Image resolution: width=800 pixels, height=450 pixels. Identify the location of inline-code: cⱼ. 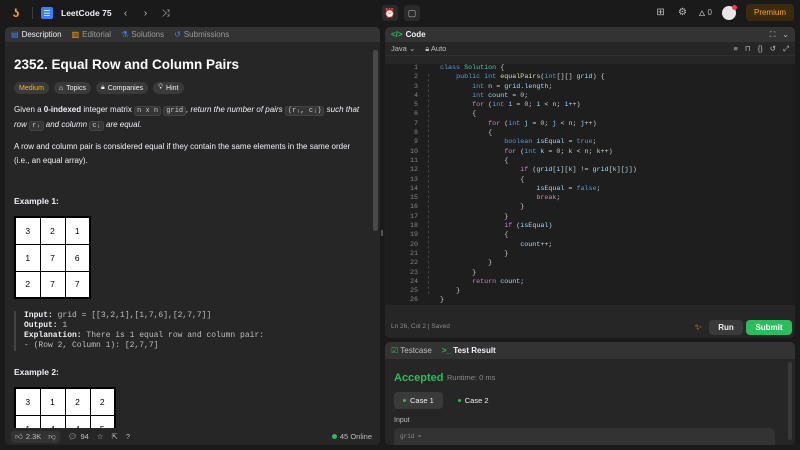
(96, 126).